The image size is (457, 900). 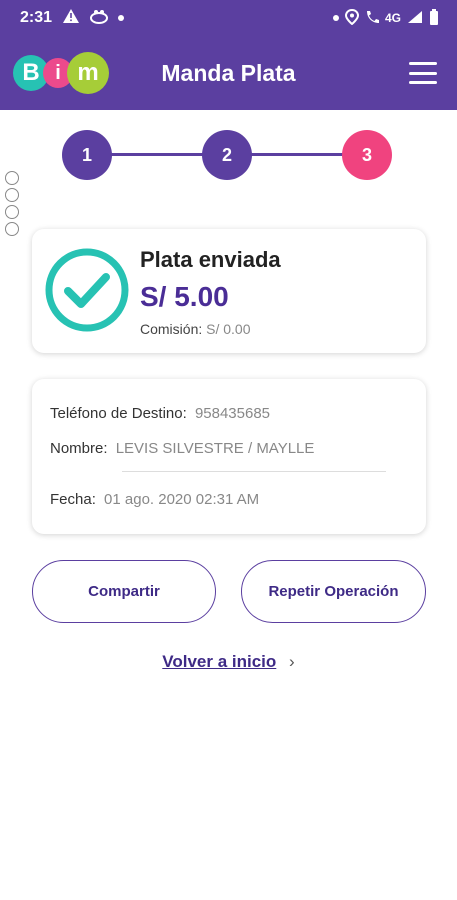 I want to click on back-home: Volver a inicio ›, so click(x=228, y=662).